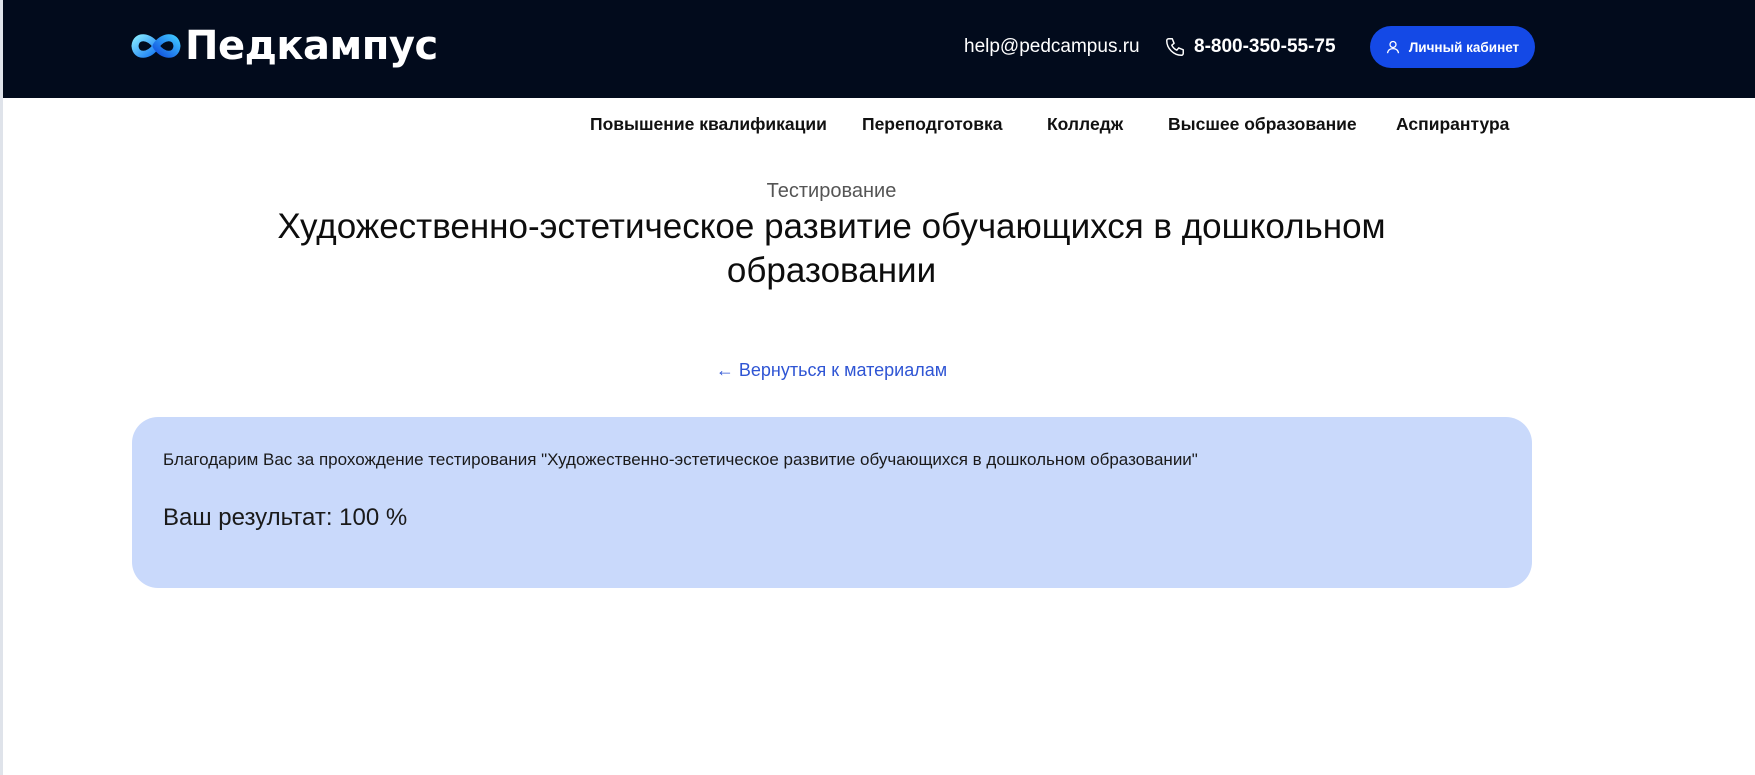 This screenshot has height=775, width=1755. I want to click on nav-item-higher-education: Высшее образование, so click(1262, 124).